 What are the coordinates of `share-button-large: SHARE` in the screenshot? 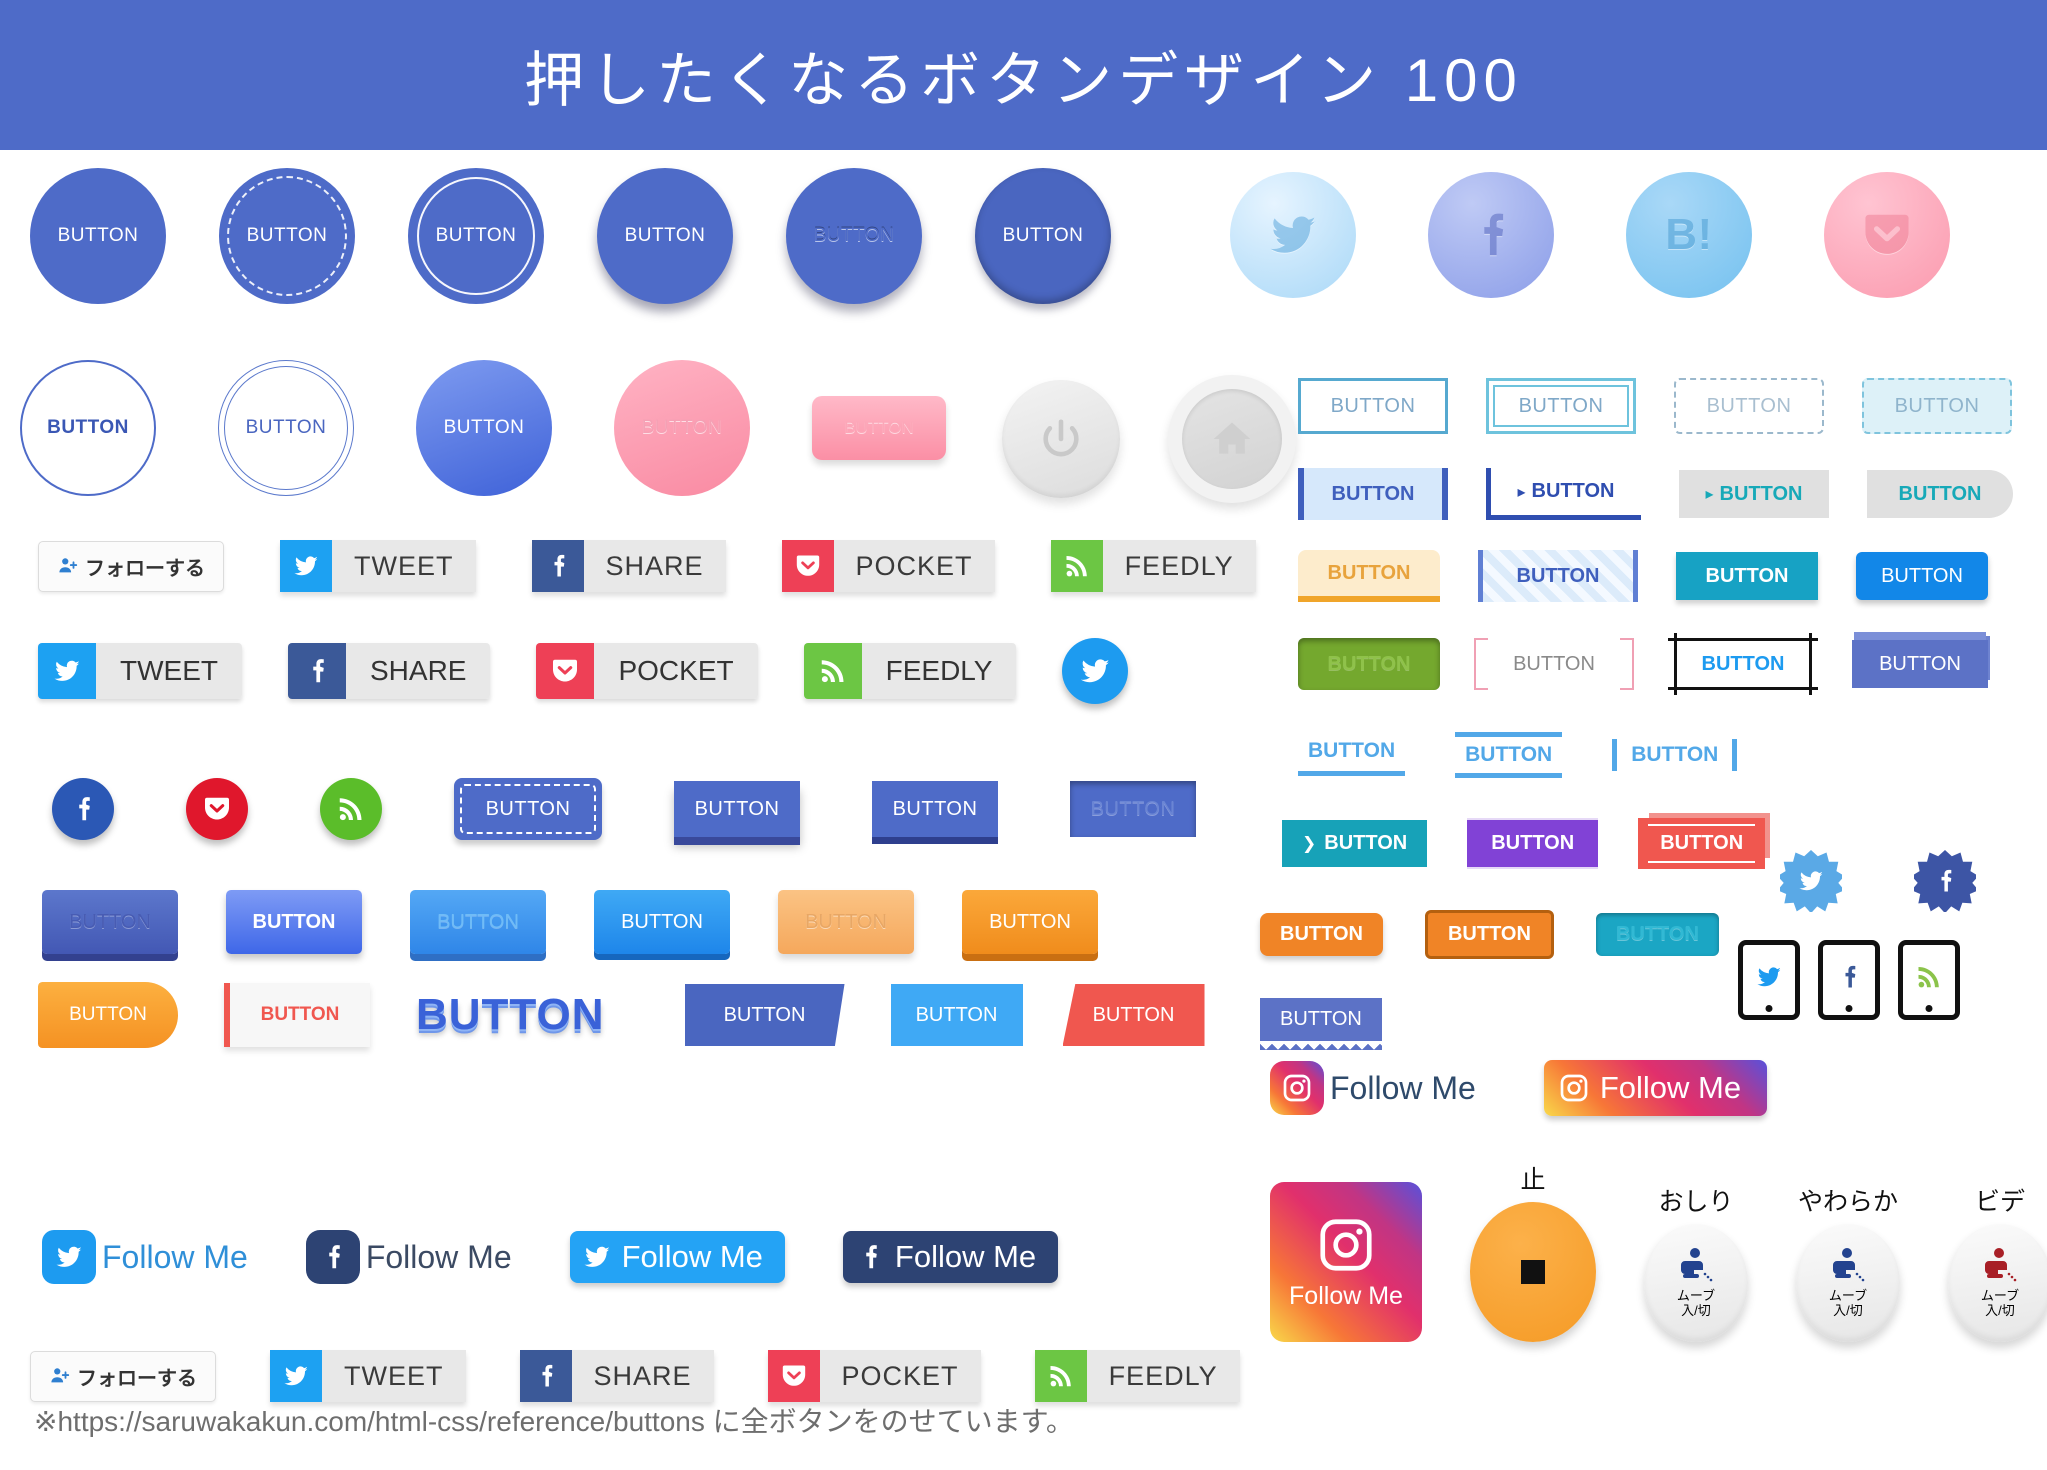 It's located at (389, 671).